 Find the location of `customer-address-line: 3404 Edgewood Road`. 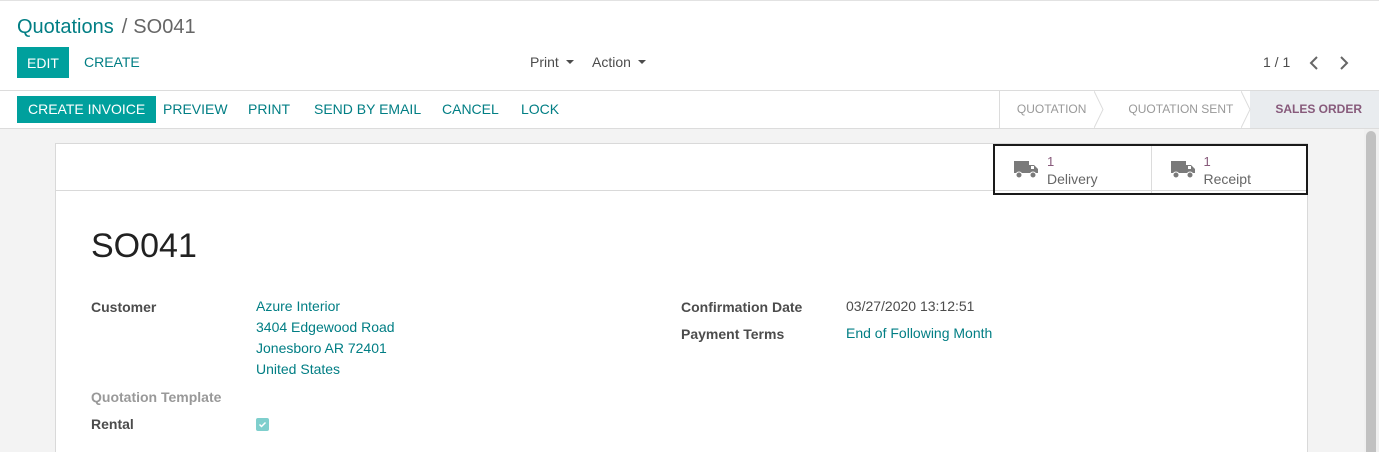

customer-address-line: 3404 Edgewood Road is located at coordinates (325, 327).